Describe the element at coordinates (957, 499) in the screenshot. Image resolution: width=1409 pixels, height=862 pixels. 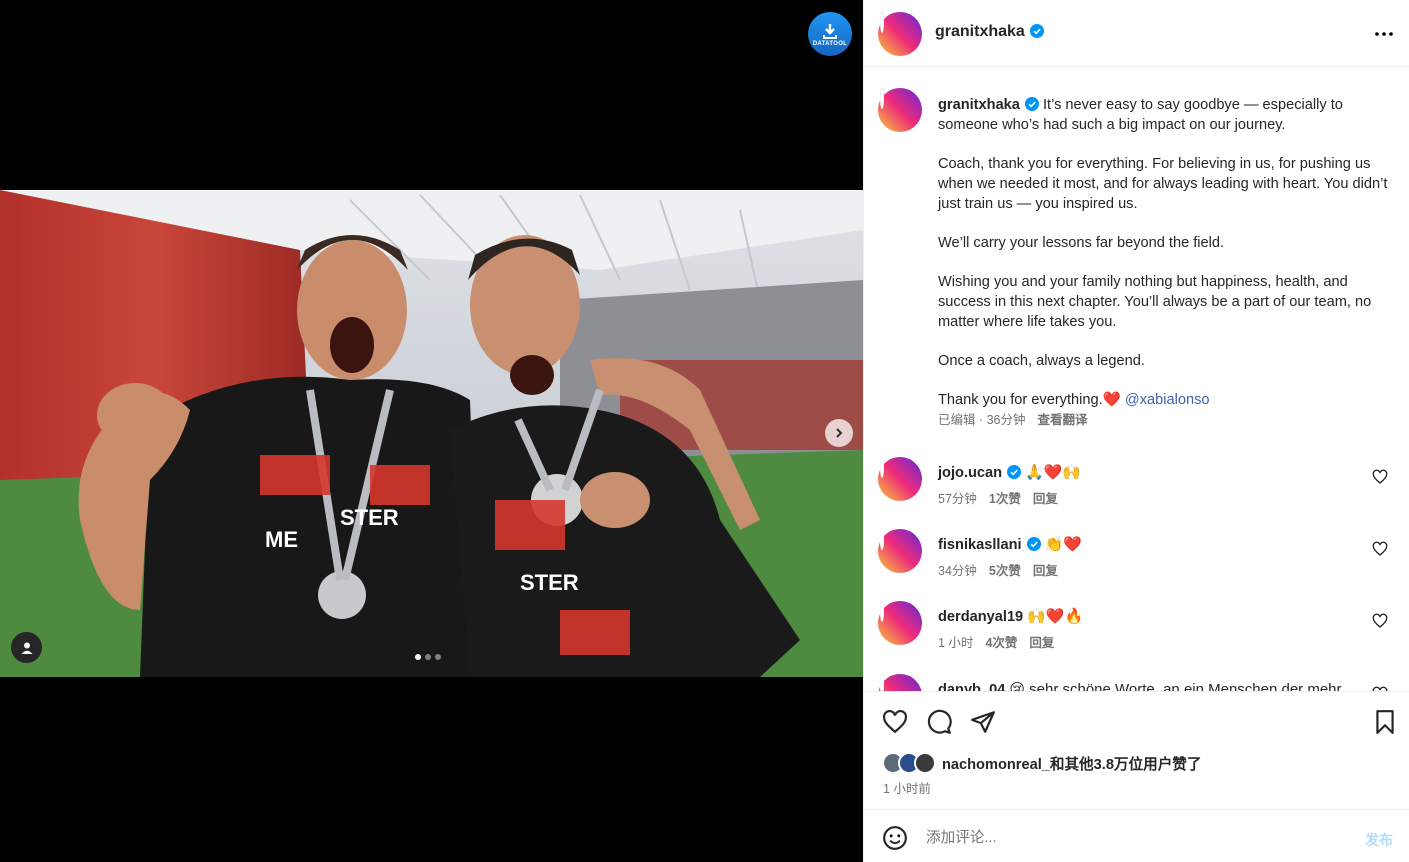
I see `comment-time: 57分钟` at that location.